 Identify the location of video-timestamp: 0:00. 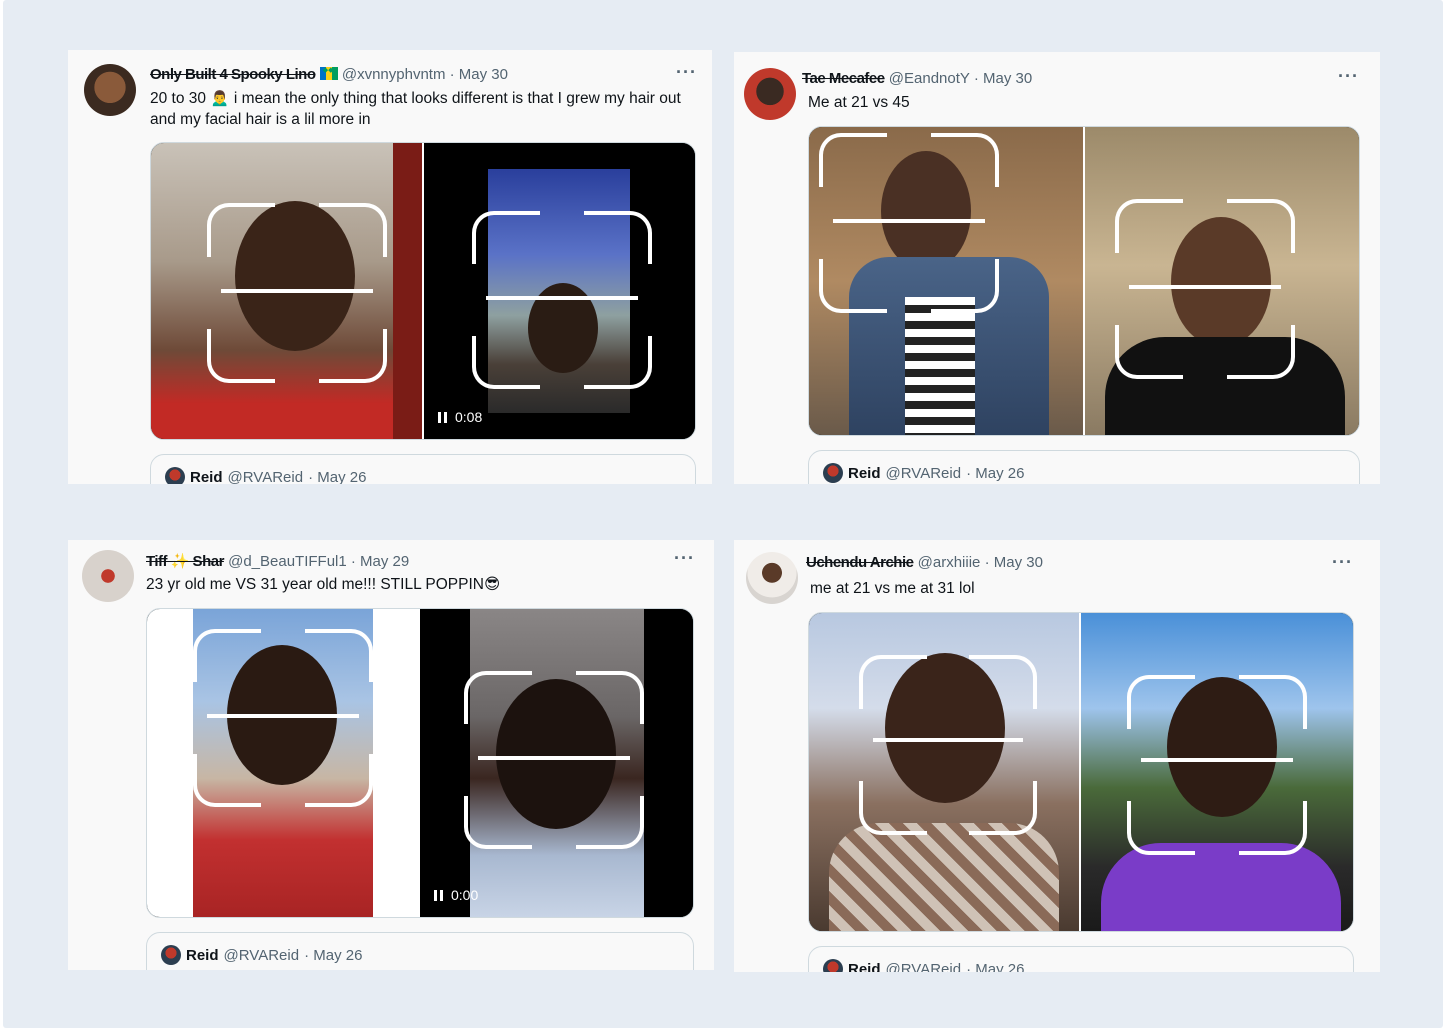
(456, 895).